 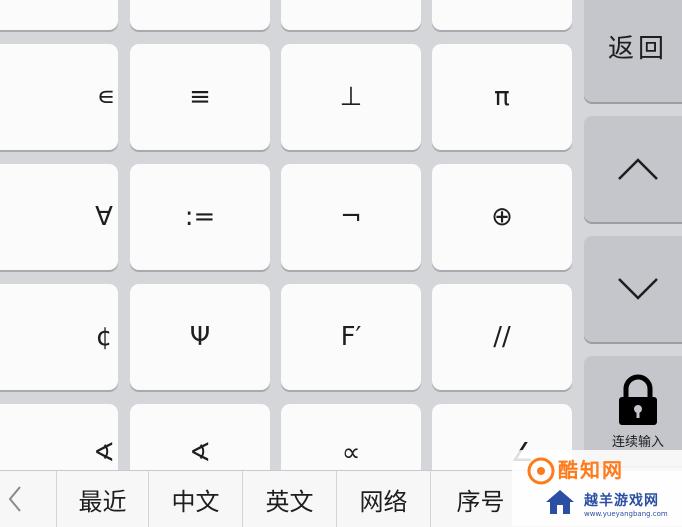 I want to click on watermark-house-icon, so click(x=560, y=502).